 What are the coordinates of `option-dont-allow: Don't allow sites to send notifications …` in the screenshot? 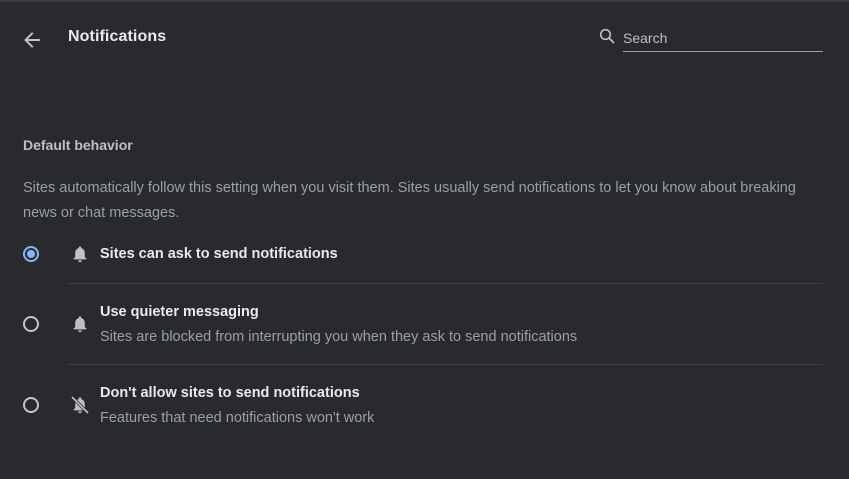 It's located at (424, 409).